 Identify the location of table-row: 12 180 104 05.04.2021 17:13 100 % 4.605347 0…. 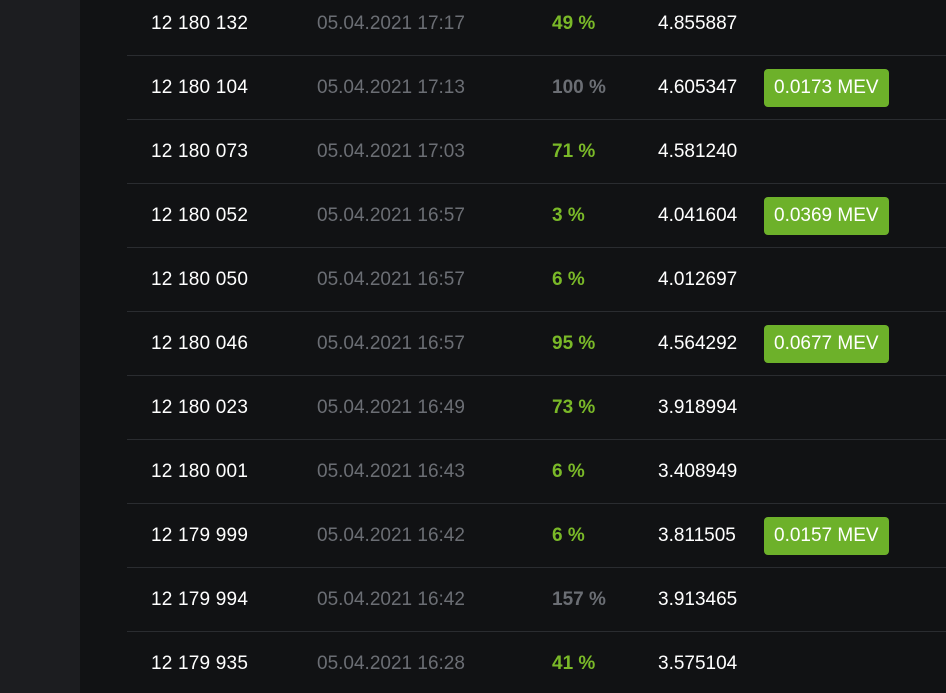
(536, 88).